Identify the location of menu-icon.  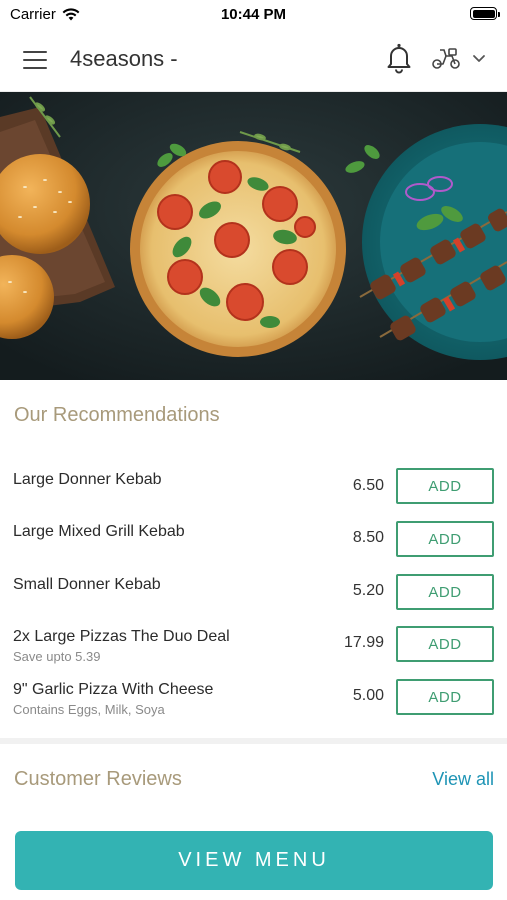
(35, 60).